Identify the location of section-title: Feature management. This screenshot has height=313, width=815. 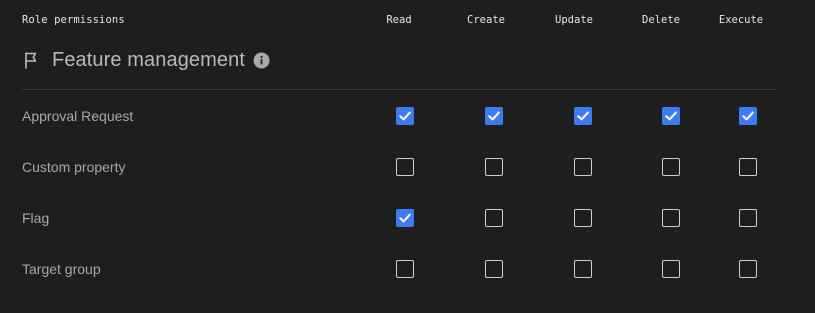
(149, 59).